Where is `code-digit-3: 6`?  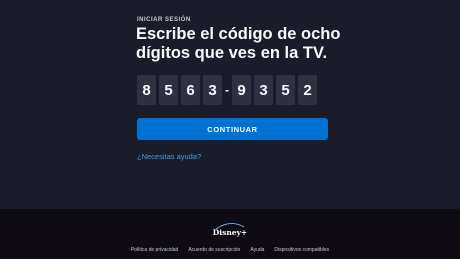
code-digit-3: 6 is located at coordinates (190, 90).